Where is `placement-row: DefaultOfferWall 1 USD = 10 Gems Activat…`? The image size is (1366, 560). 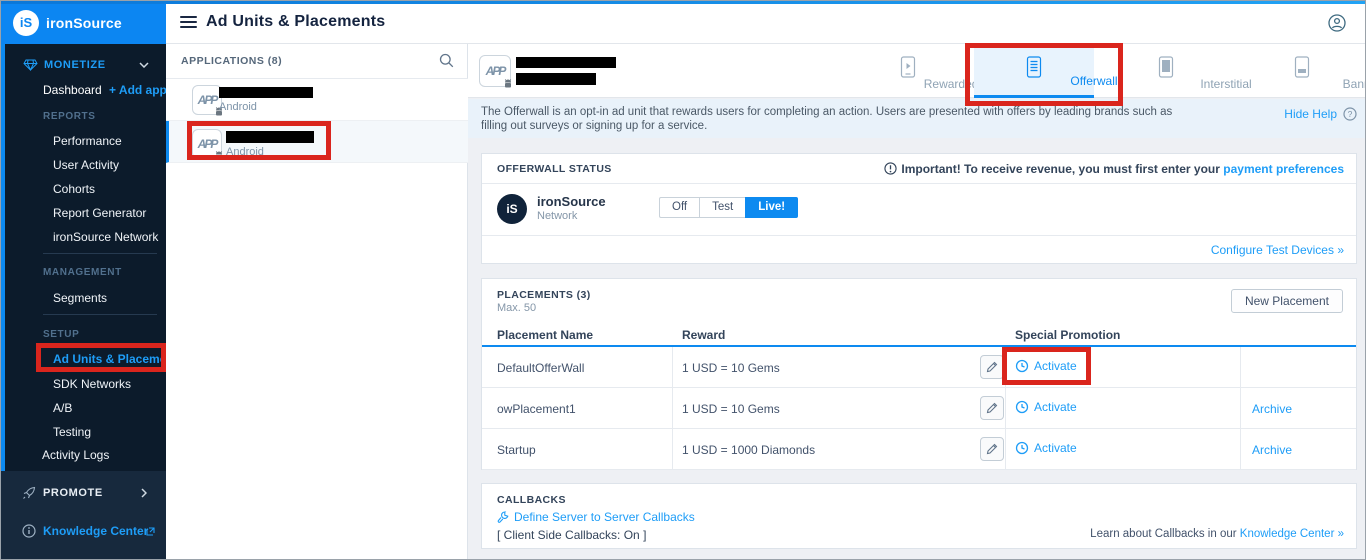 placement-row: DefaultOfferWall 1 USD = 10 Gems Activat… is located at coordinates (919, 367).